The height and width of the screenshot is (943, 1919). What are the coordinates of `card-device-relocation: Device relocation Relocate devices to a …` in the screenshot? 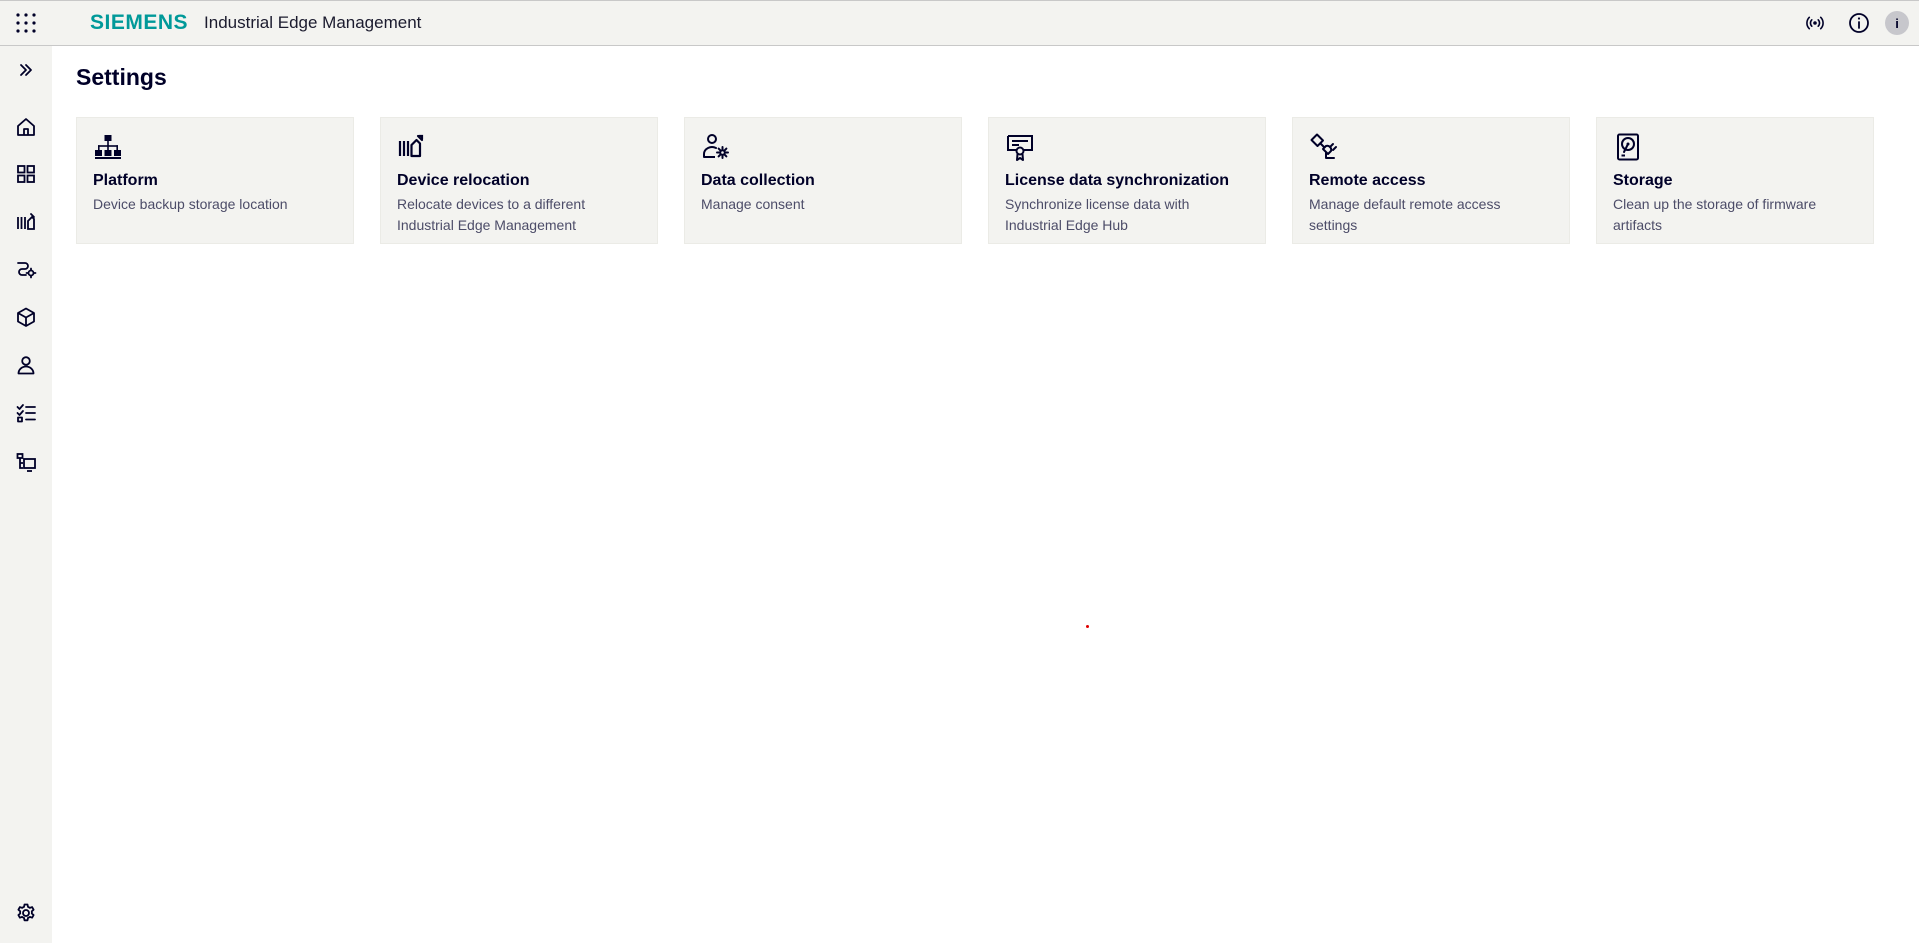 It's located at (519, 180).